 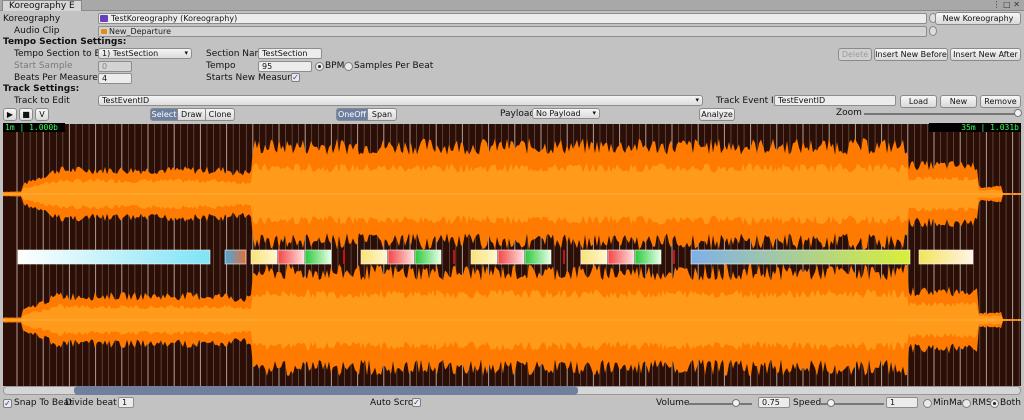 What do you see at coordinates (774, 402) in the screenshot?
I see `volume-field: 0.75` at bounding box center [774, 402].